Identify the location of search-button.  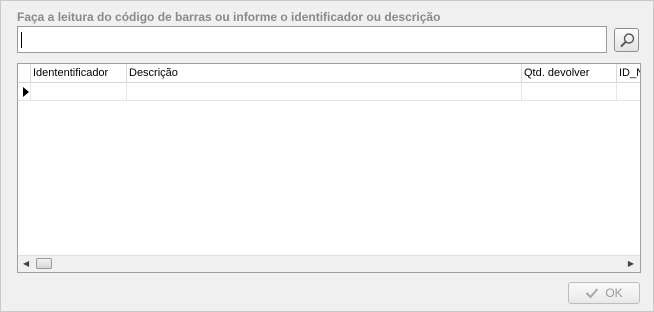
(626, 40).